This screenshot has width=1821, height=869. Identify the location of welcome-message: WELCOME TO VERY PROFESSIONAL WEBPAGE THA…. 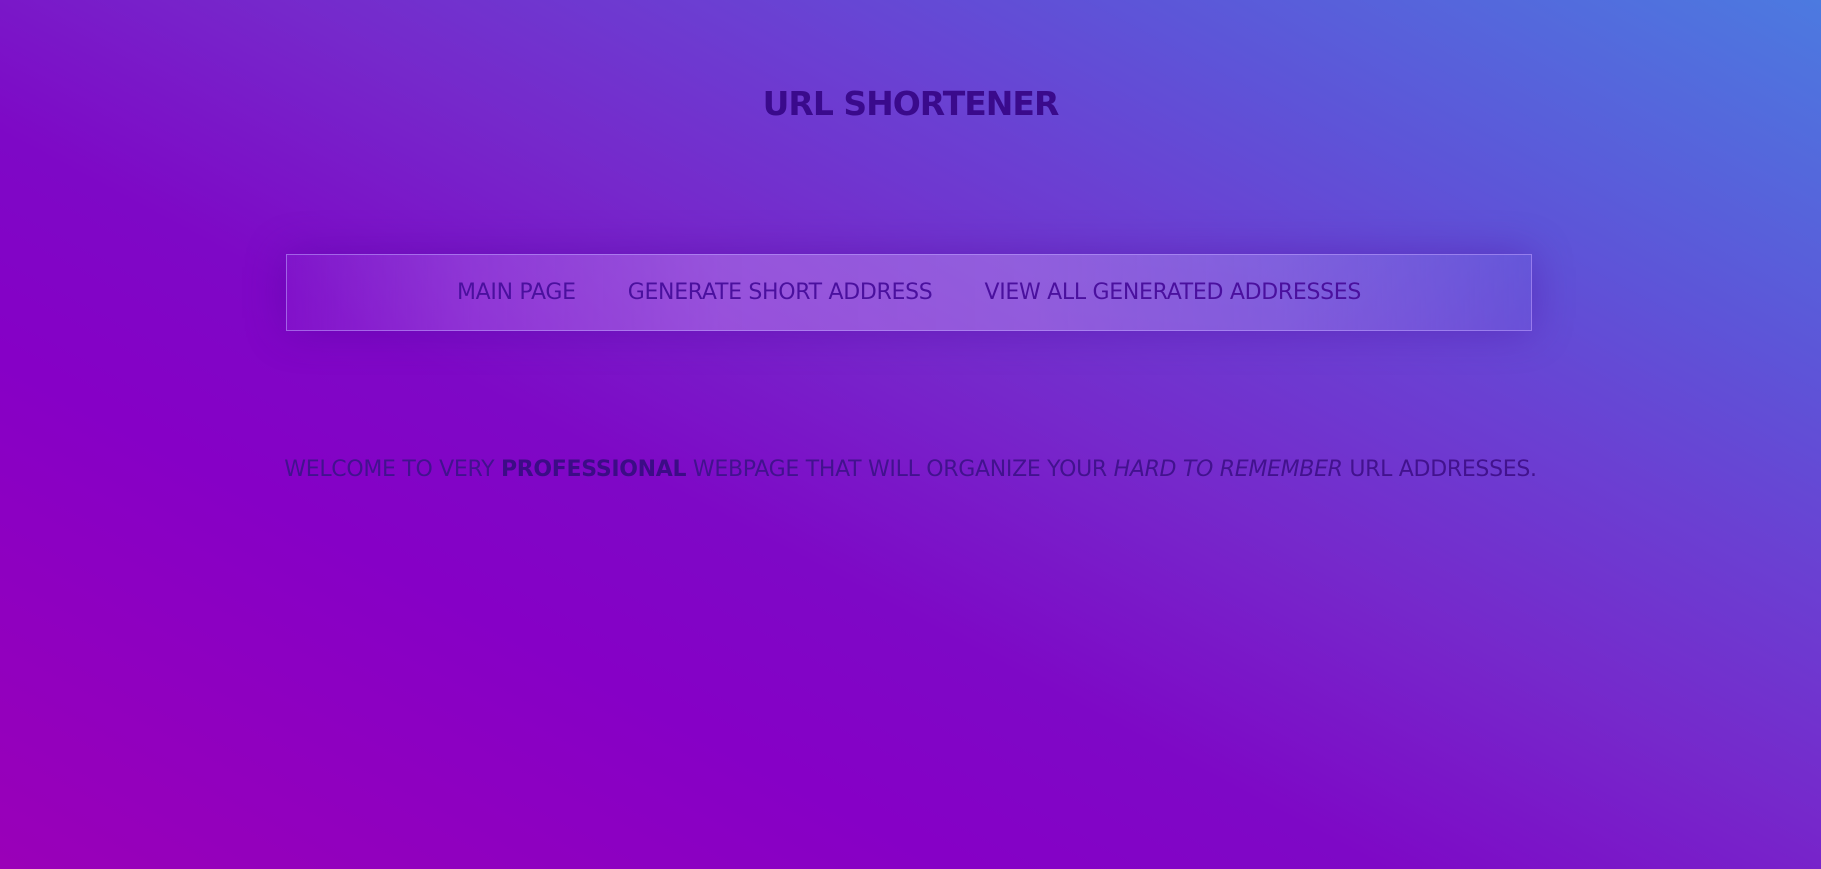
(910, 469).